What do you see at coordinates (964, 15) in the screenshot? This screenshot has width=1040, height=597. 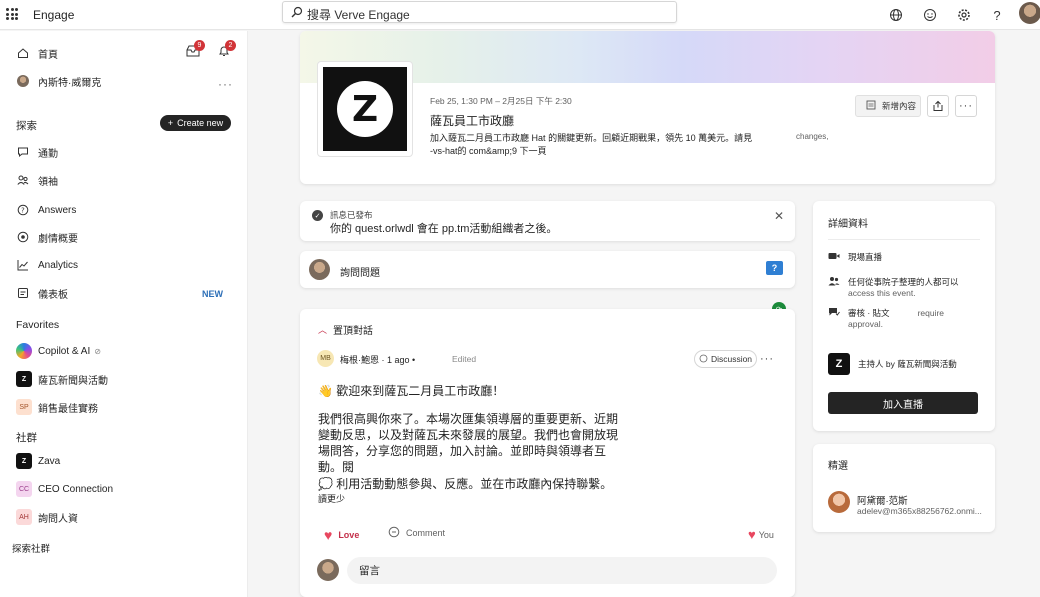 I see `settings-gear-icon` at bounding box center [964, 15].